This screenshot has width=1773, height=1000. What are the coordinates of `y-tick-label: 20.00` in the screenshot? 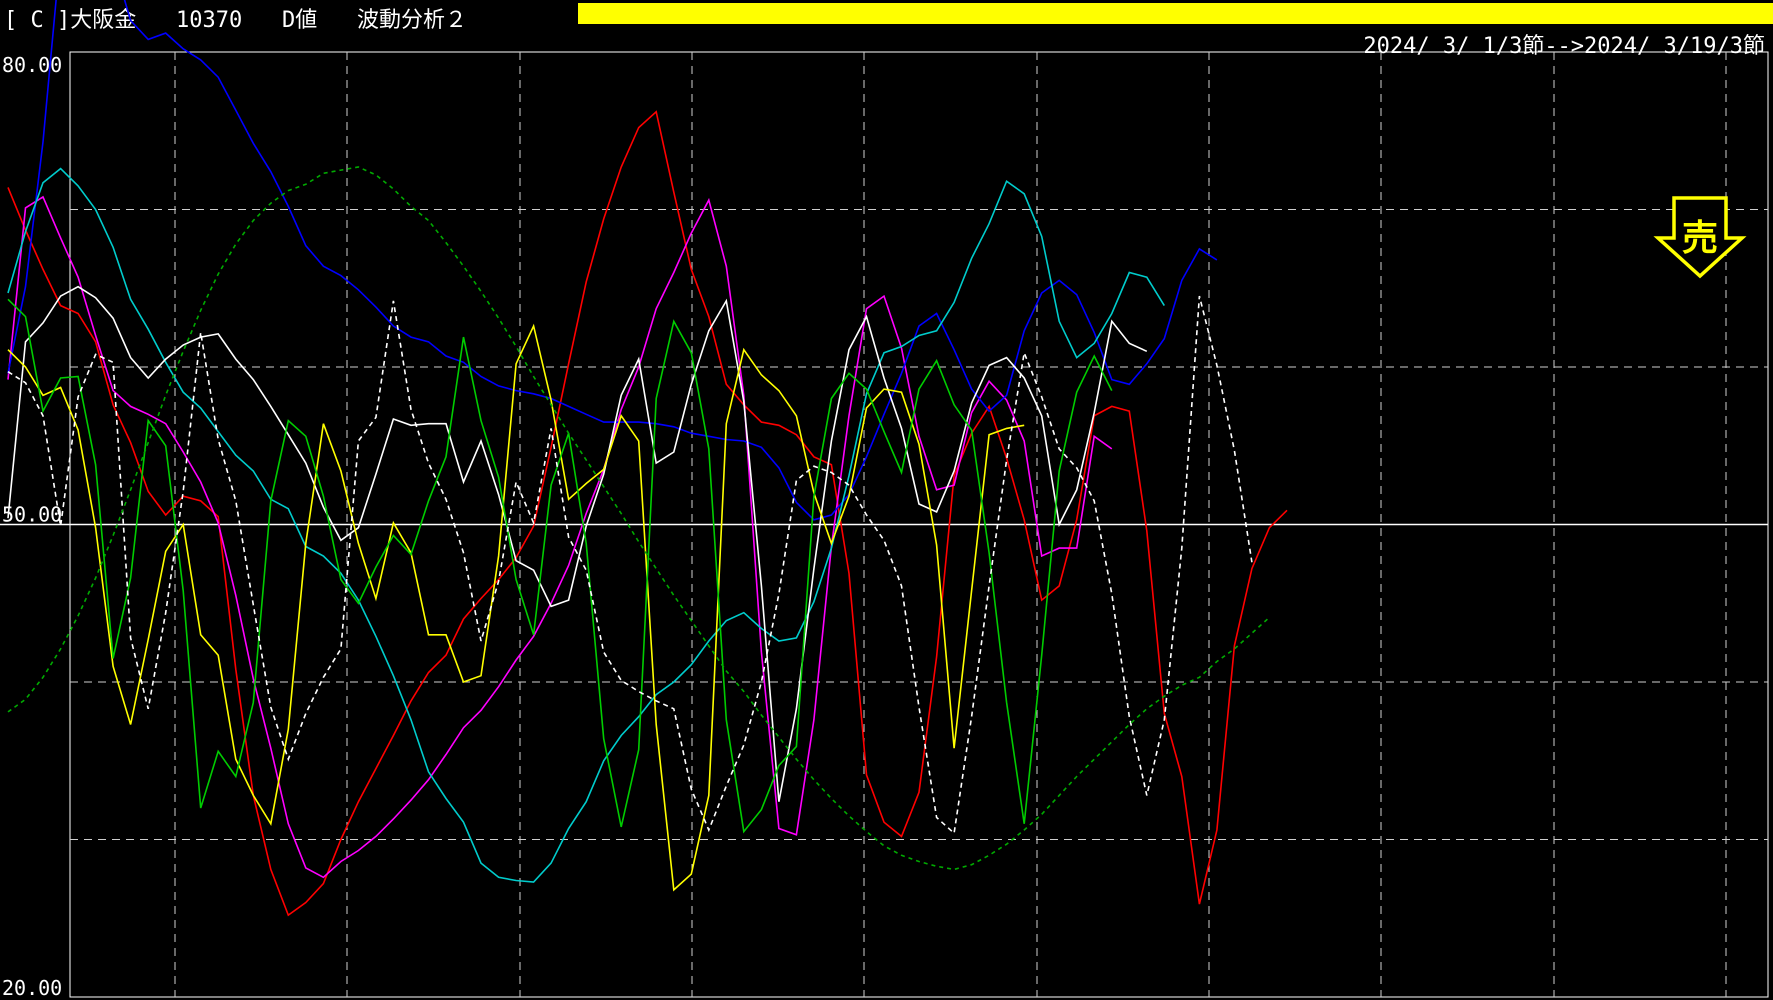 It's located at (32, 988).